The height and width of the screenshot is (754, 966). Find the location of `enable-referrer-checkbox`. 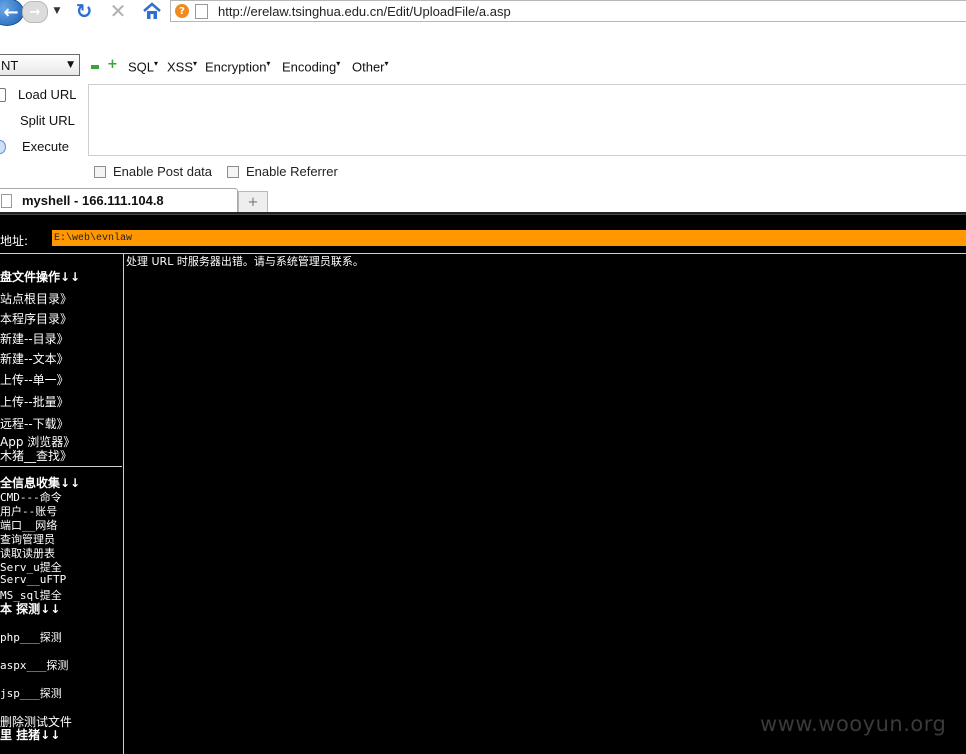

enable-referrer-checkbox is located at coordinates (233, 172).